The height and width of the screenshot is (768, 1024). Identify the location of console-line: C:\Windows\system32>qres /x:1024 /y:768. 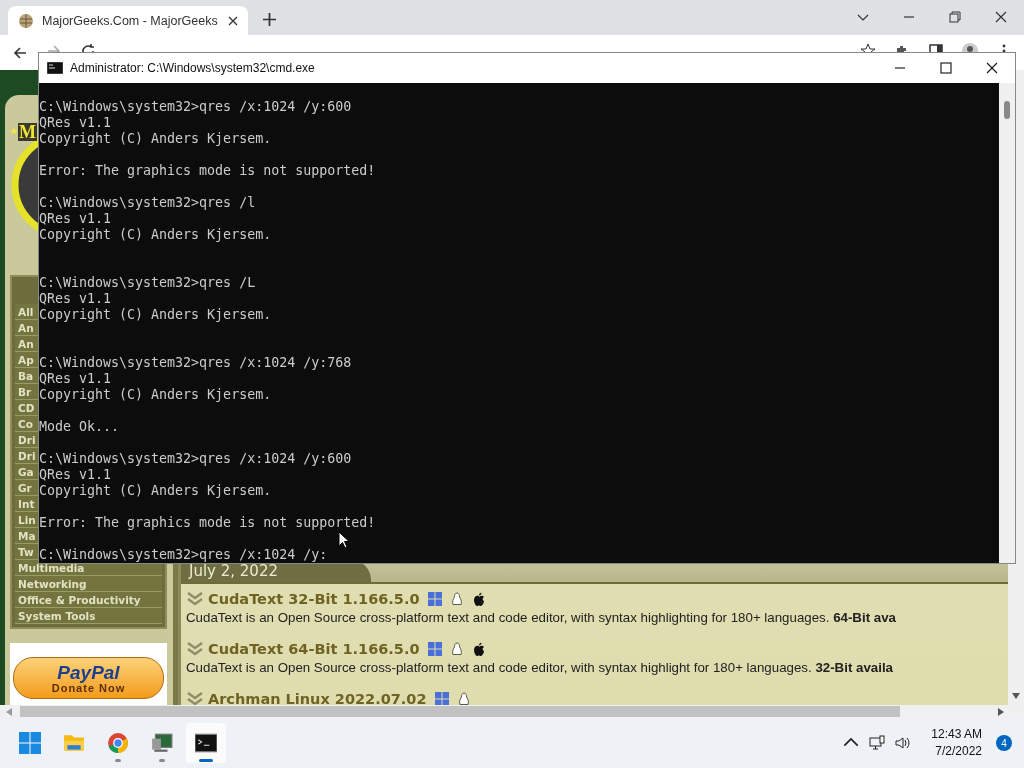
(196, 363).